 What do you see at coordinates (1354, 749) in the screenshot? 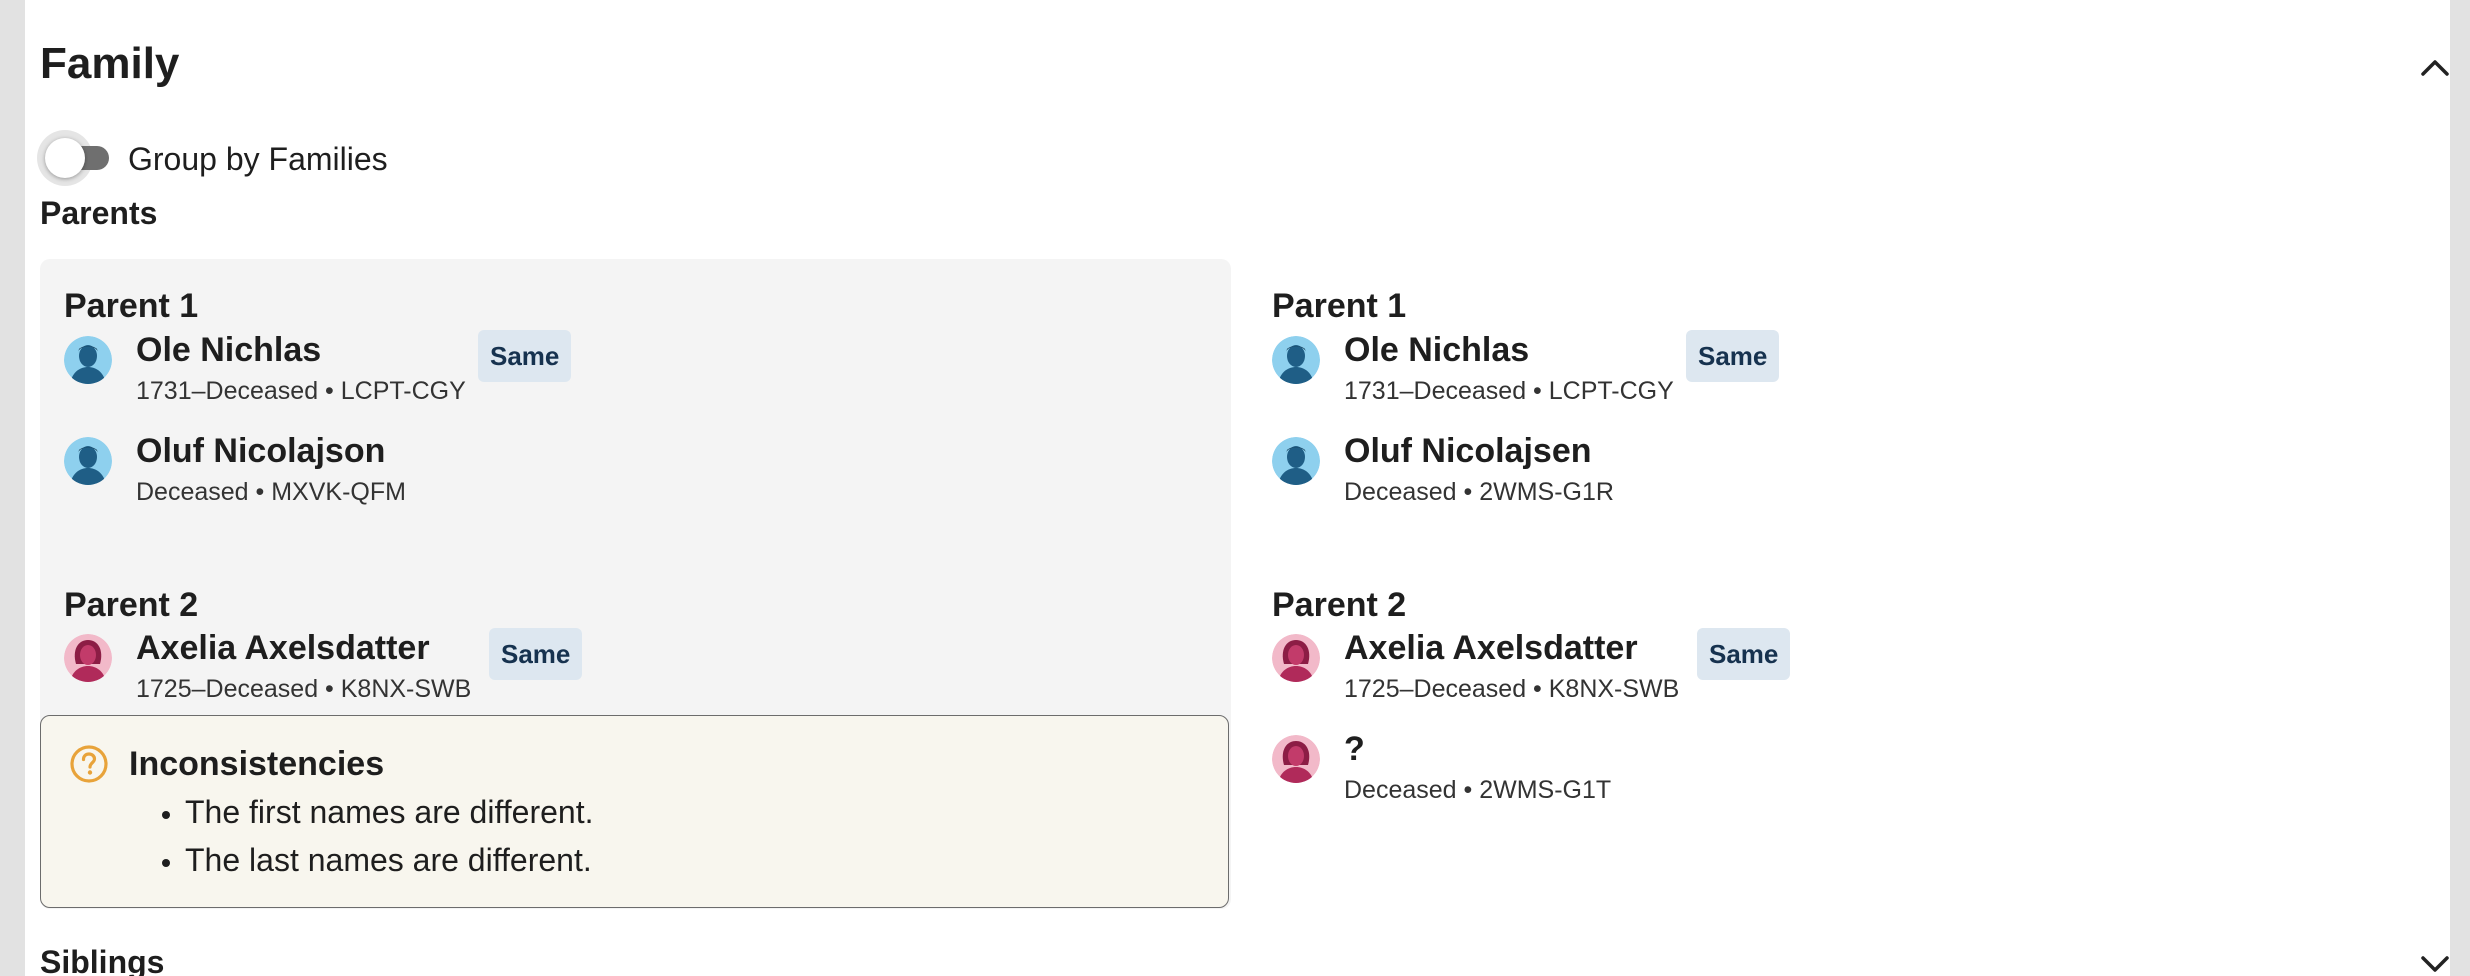
I see `person-name: ?` at bounding box center [1354, 749].